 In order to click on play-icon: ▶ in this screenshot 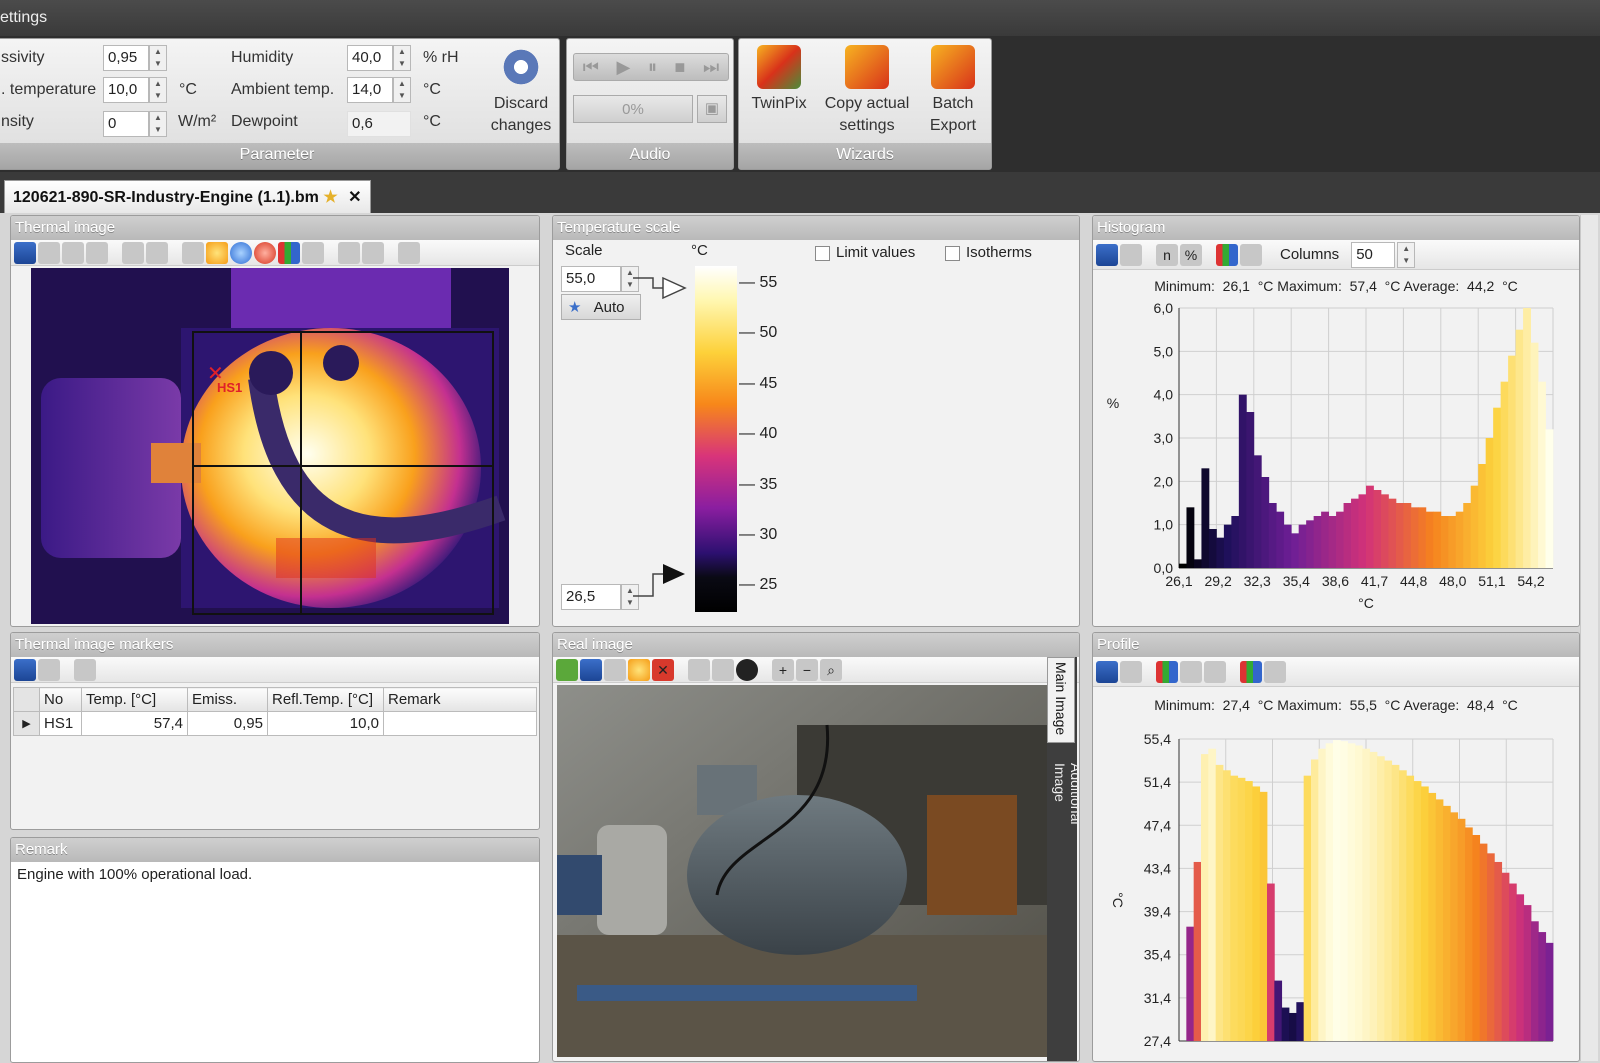, I will do `click(624, 67)`.